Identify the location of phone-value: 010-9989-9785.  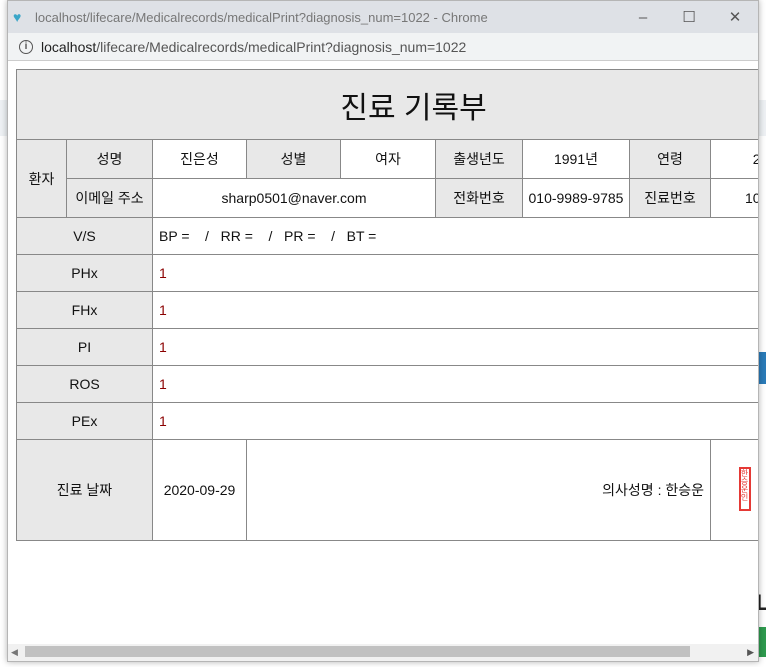
(576, 198).